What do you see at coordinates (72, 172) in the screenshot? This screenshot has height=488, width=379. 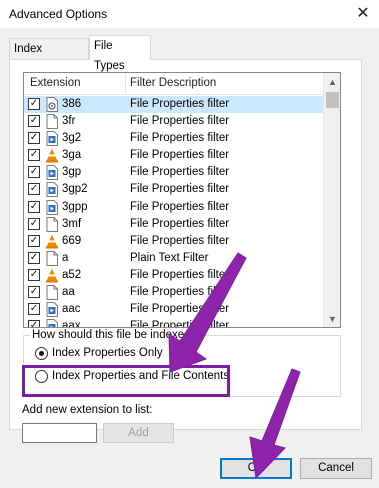 I see `row-extension: 3gp` at bounding box center [72, 172].